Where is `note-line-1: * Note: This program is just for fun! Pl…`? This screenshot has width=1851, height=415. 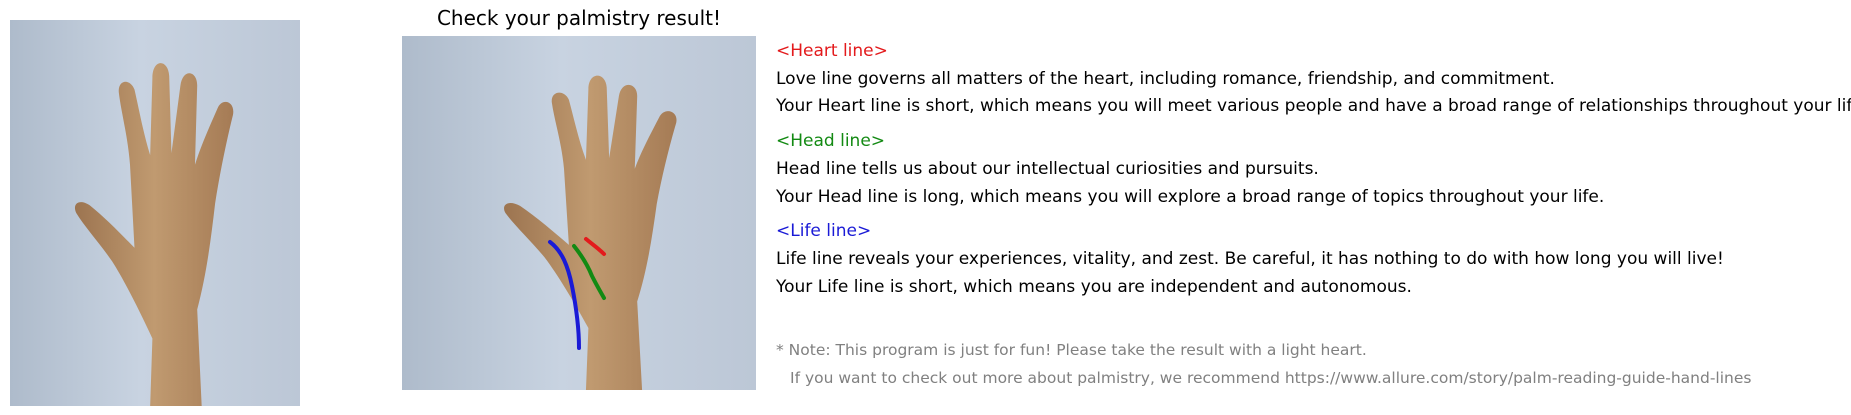 note-line-1: * Note: This program is just for fun! Pl… is located at coordinates (1071, 350).